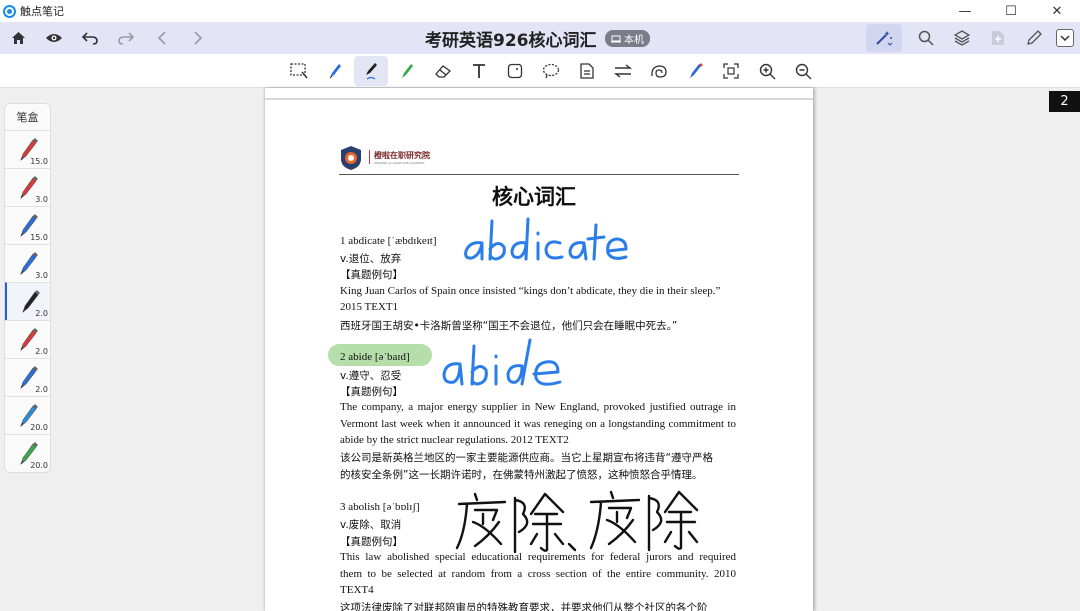  I want to click on pen-box-title: 笔盒, so click(27, 117).